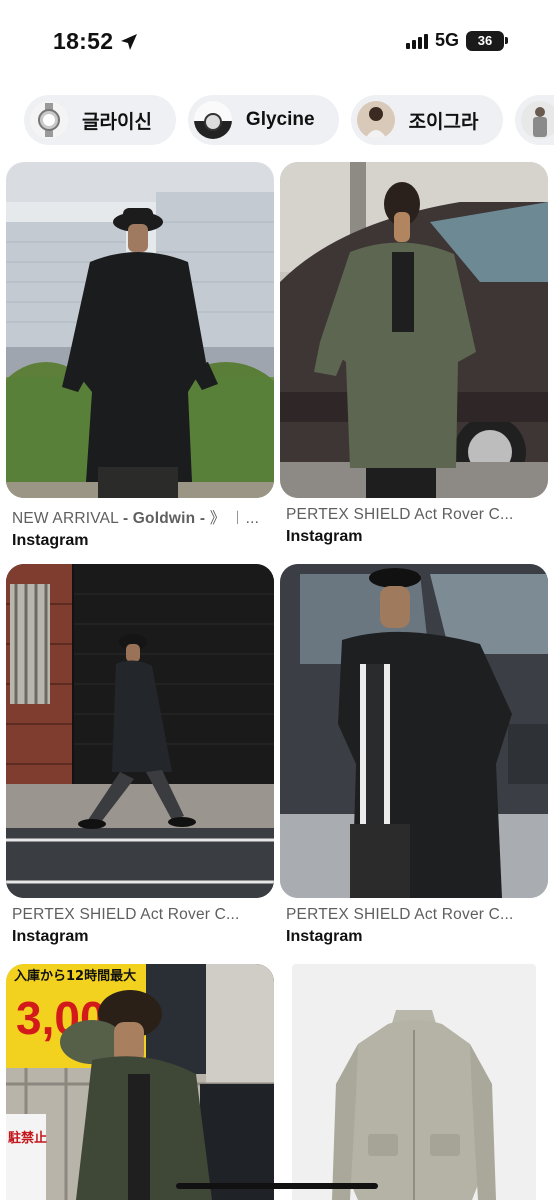 This screenshot has width=554, height=1200. I want to click on chip-person, so click(534, 120).